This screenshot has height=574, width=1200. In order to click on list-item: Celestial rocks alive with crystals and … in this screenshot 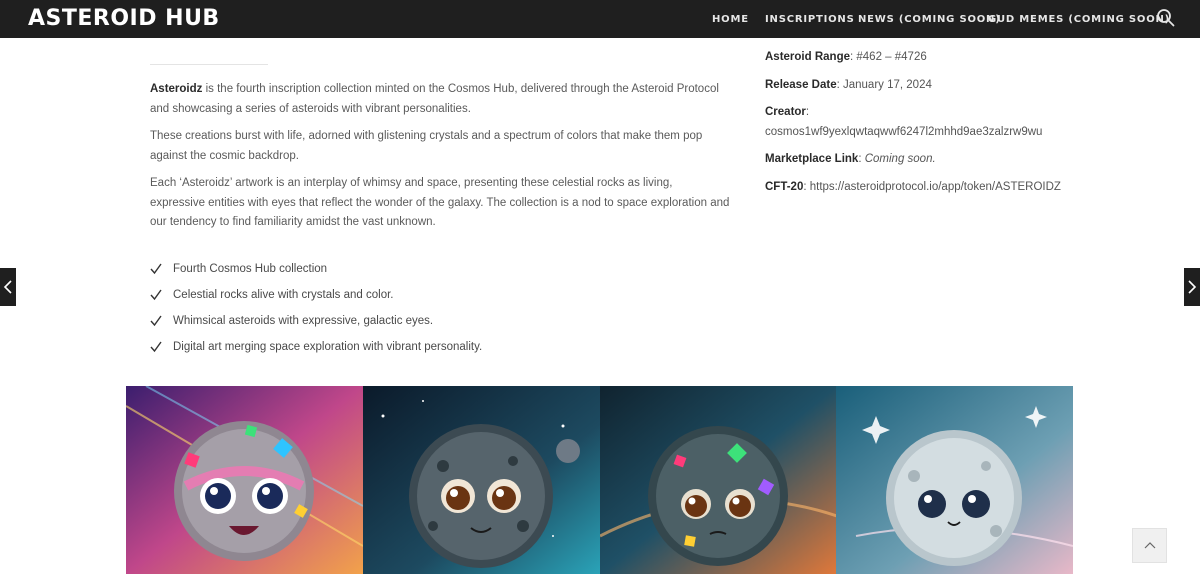, I will do `click(400, 297)`.